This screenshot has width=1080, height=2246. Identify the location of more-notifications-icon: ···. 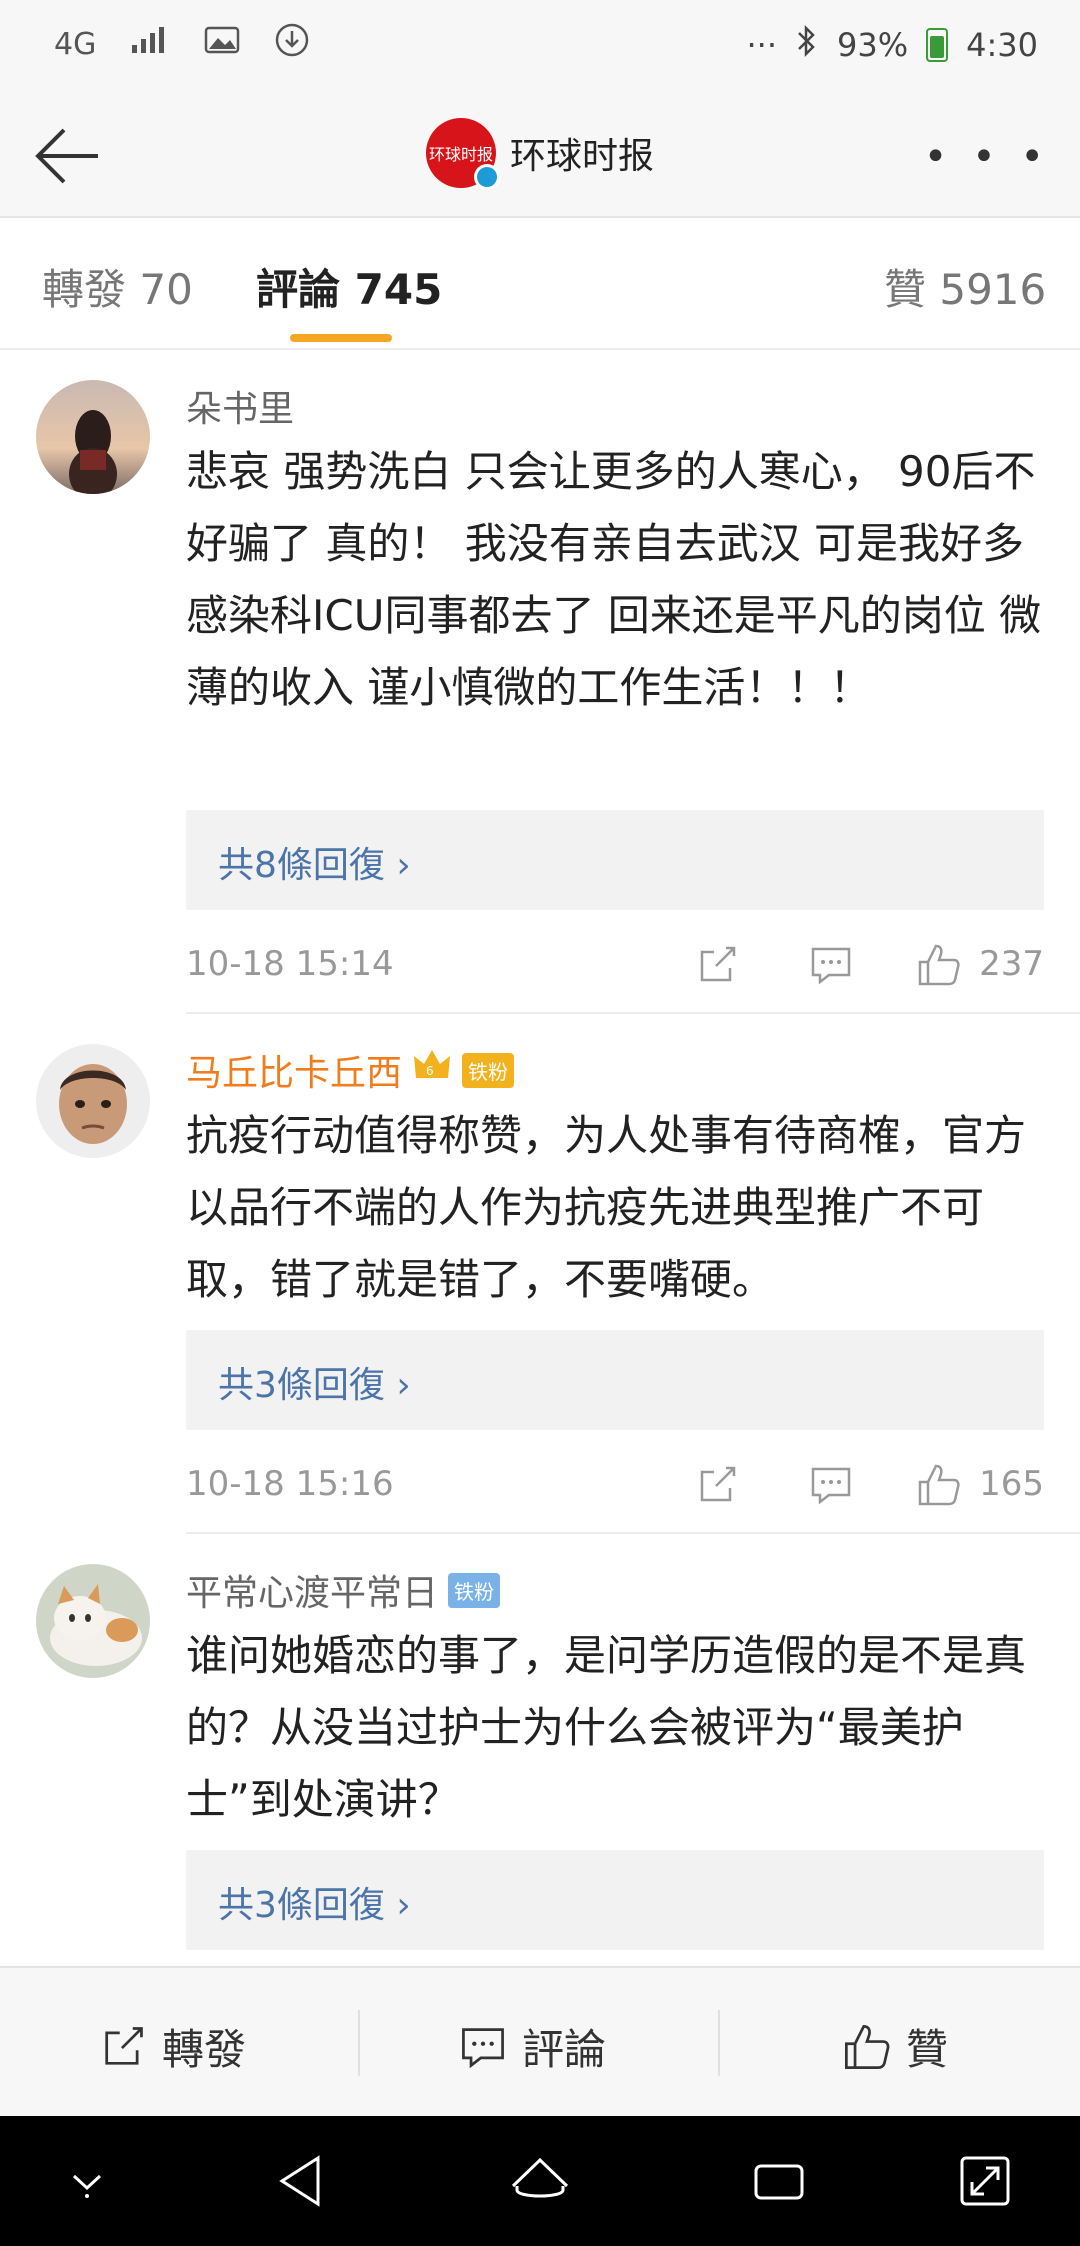
(762, 45).